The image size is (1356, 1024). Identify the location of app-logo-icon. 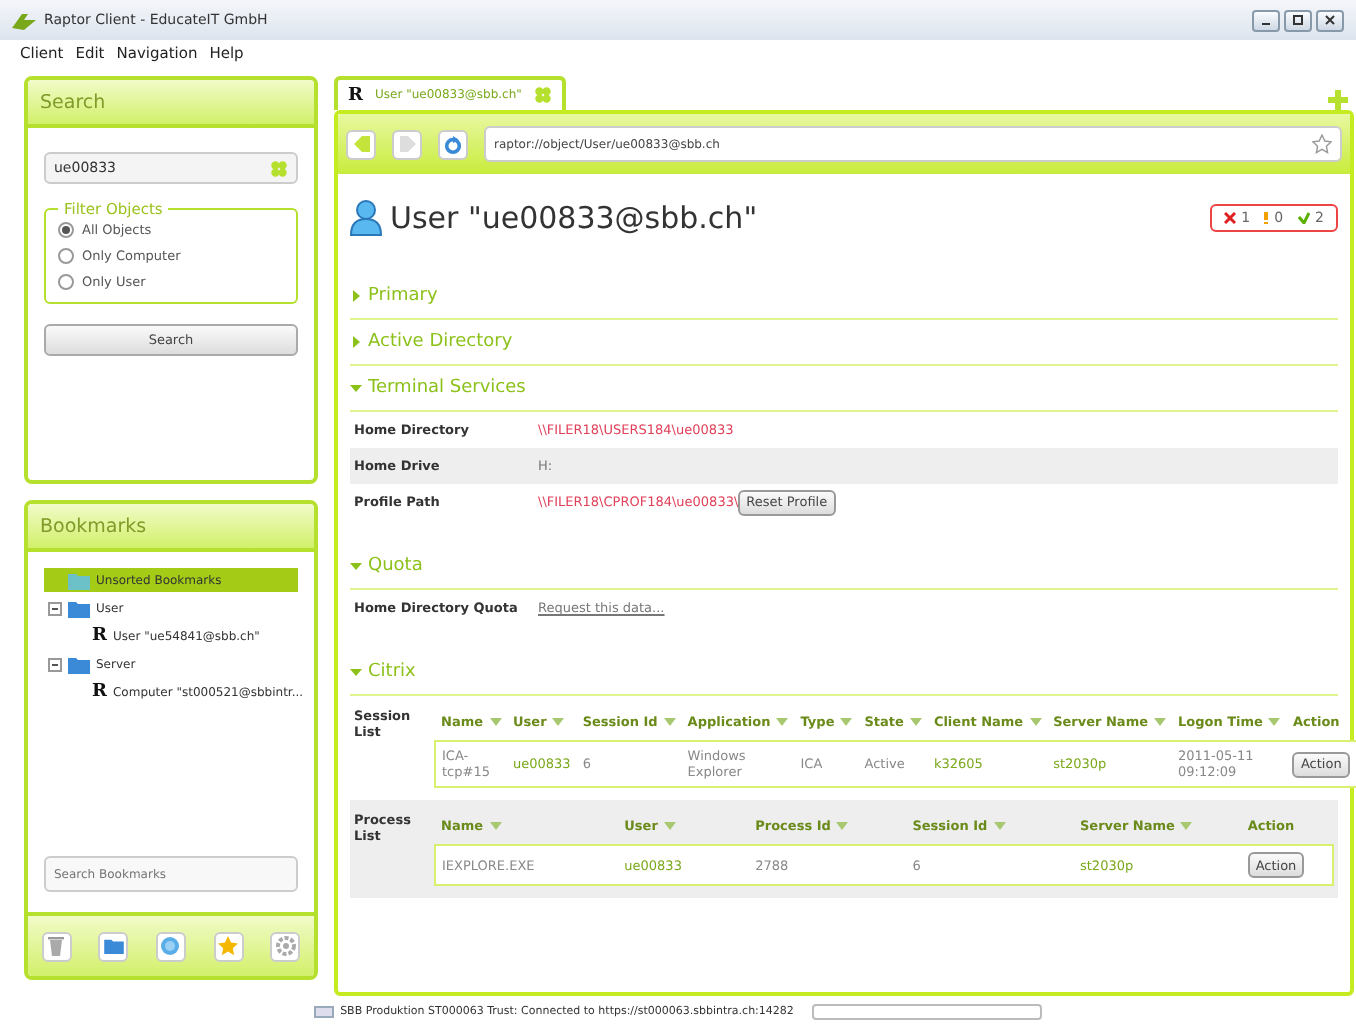
(24, 20).